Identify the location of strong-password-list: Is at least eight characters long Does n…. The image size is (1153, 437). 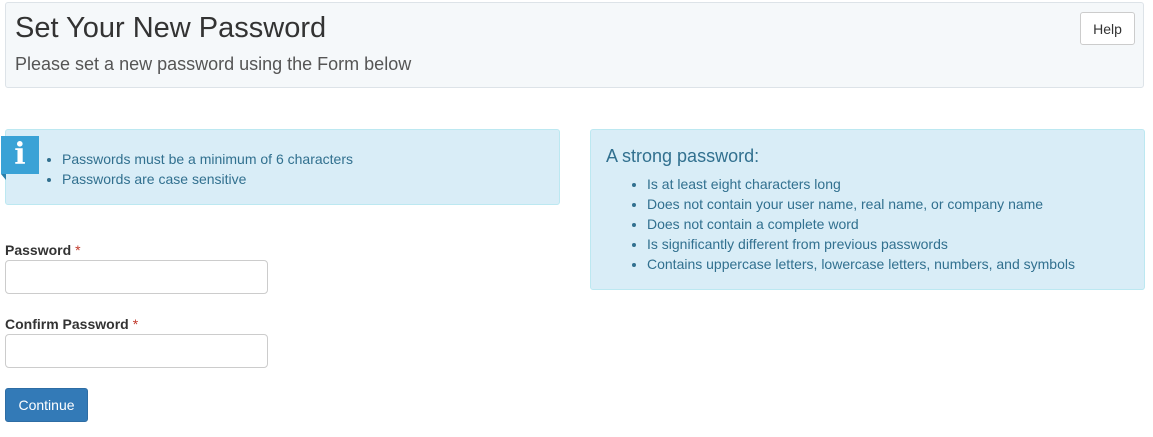
(861, 224).